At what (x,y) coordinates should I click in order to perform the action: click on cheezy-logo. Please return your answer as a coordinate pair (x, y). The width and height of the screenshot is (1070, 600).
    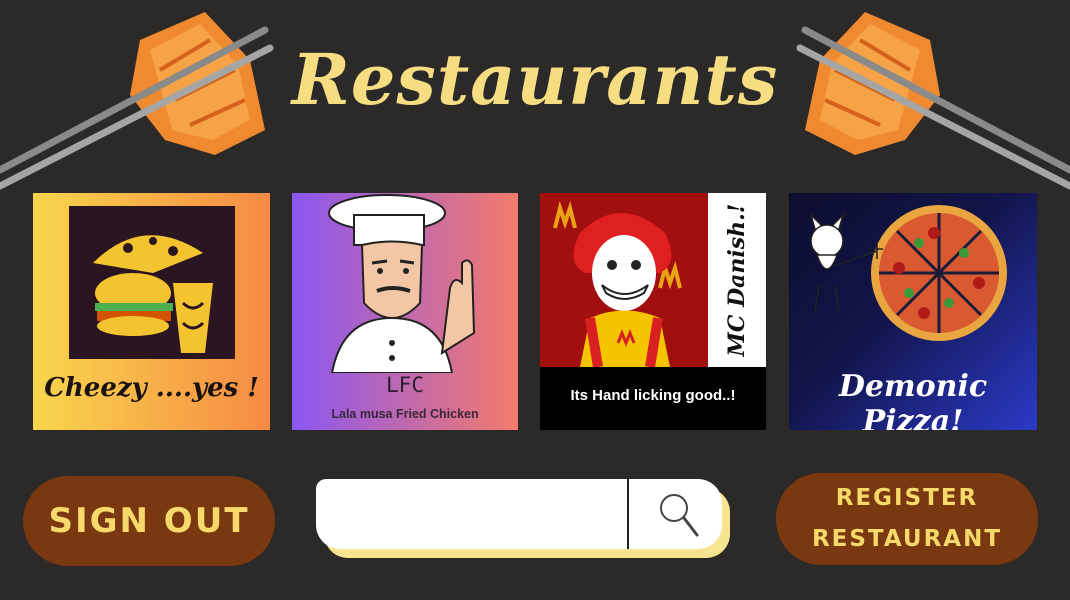
    Looking at the image, I should click on (152, 282).